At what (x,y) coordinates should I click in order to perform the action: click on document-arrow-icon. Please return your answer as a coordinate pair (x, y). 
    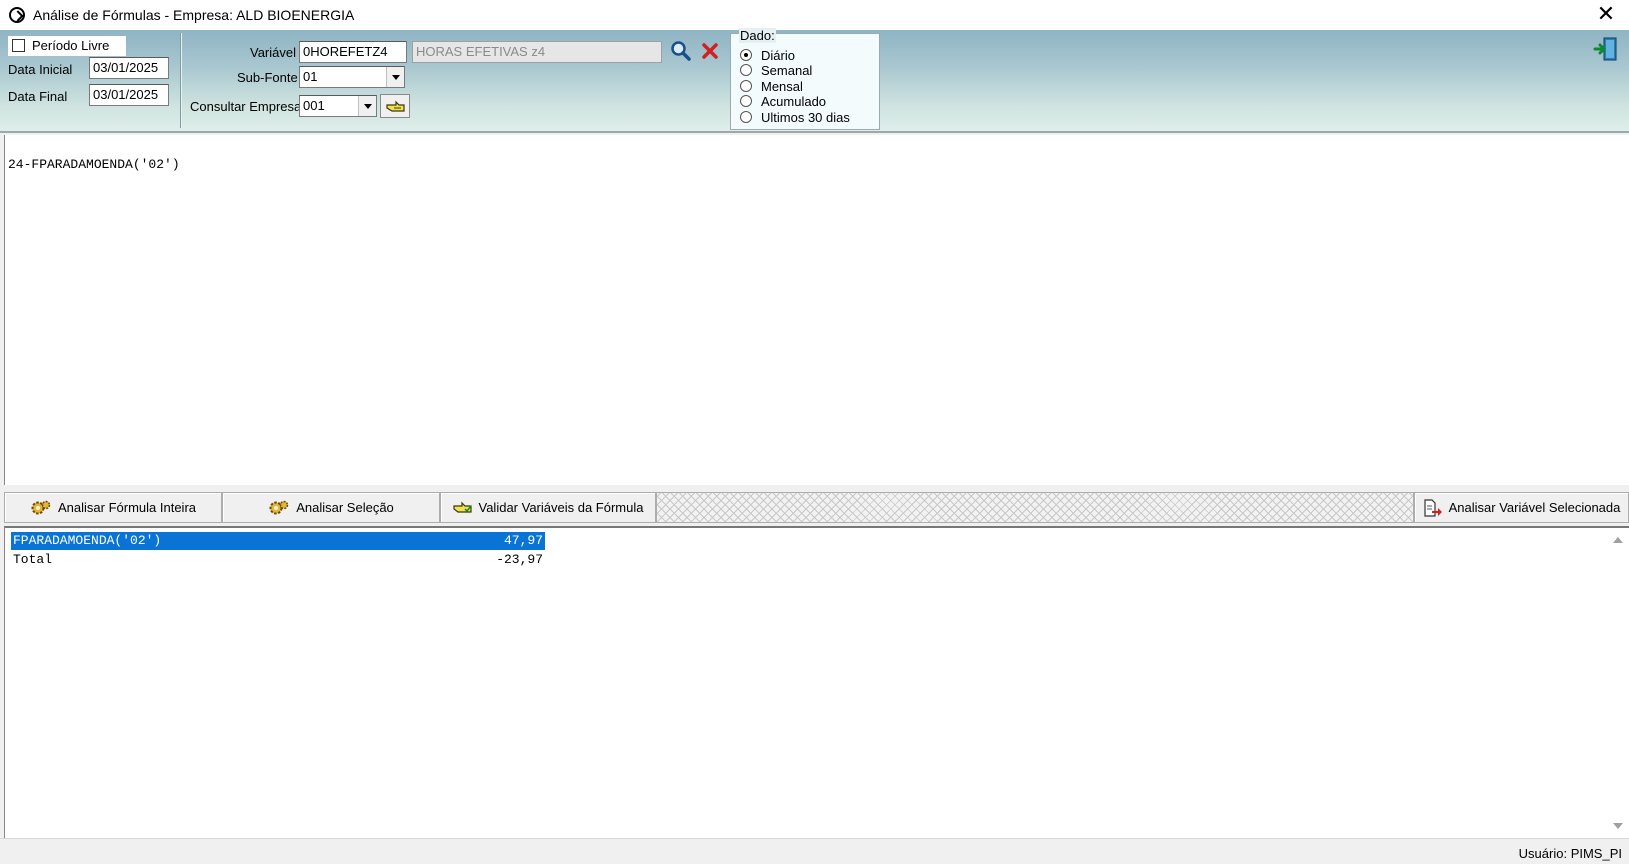
    Looking at the image, I should click on (1433, 507).